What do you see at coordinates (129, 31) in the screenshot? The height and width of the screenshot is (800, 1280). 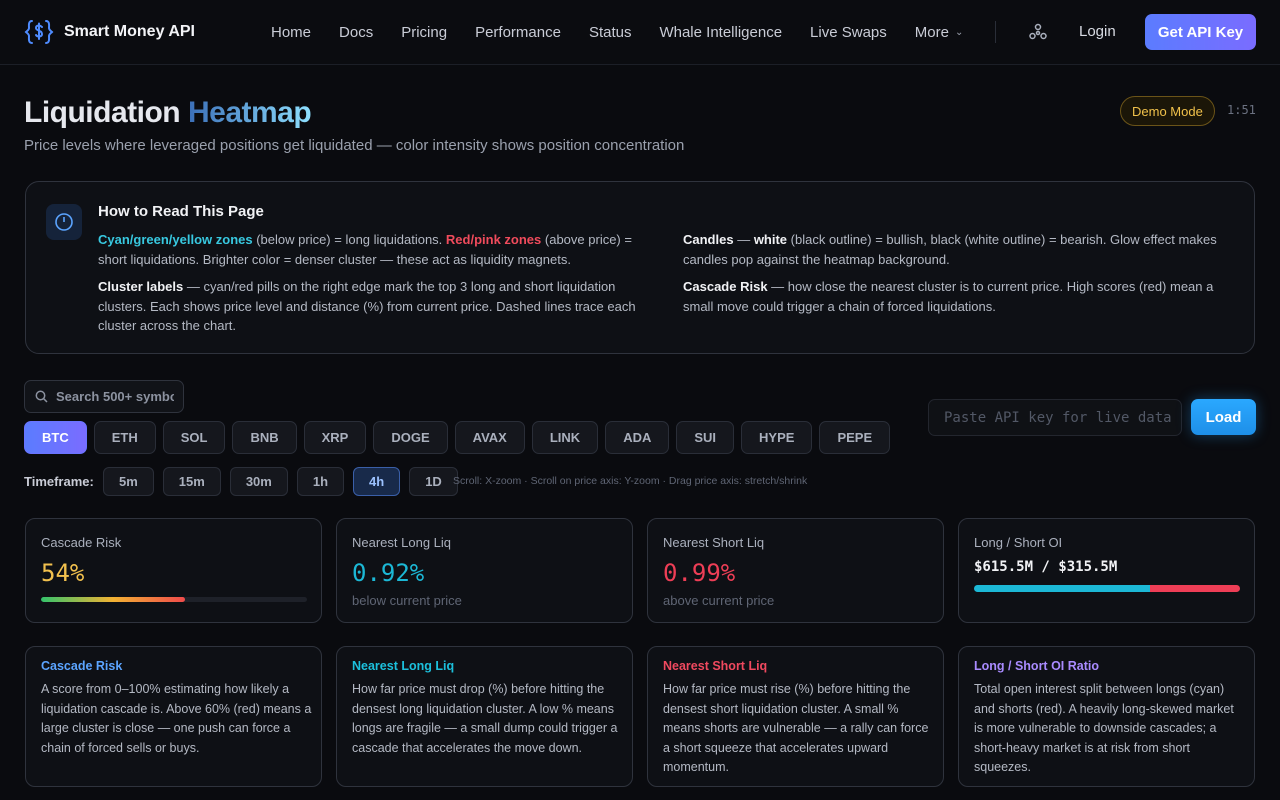 I see `brand-name: Smart Money API` at bounding box center [129, 31].